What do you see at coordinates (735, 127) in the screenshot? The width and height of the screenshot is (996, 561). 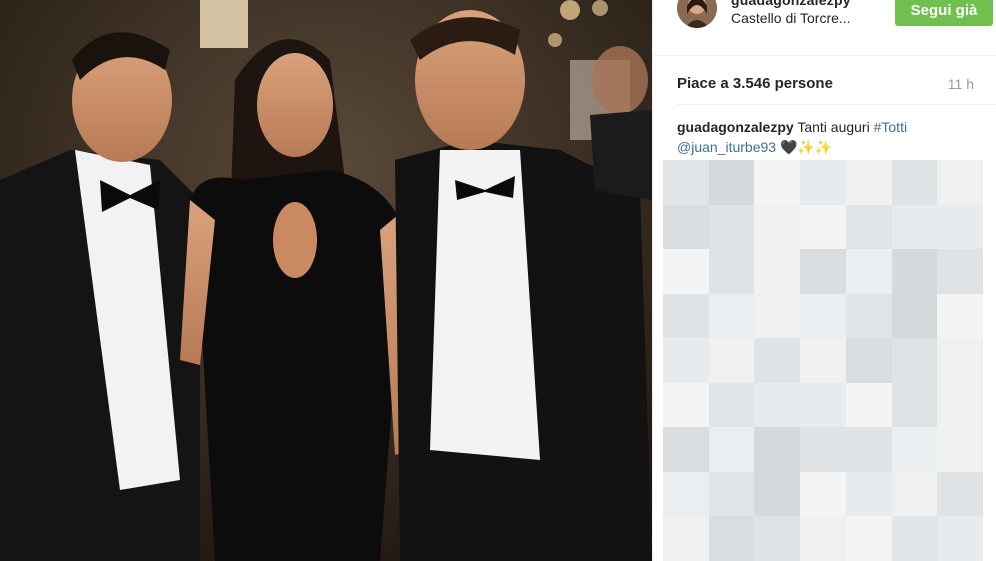 I see `caption-username: guadagonzalezpy` at bounding box center [735, 127].